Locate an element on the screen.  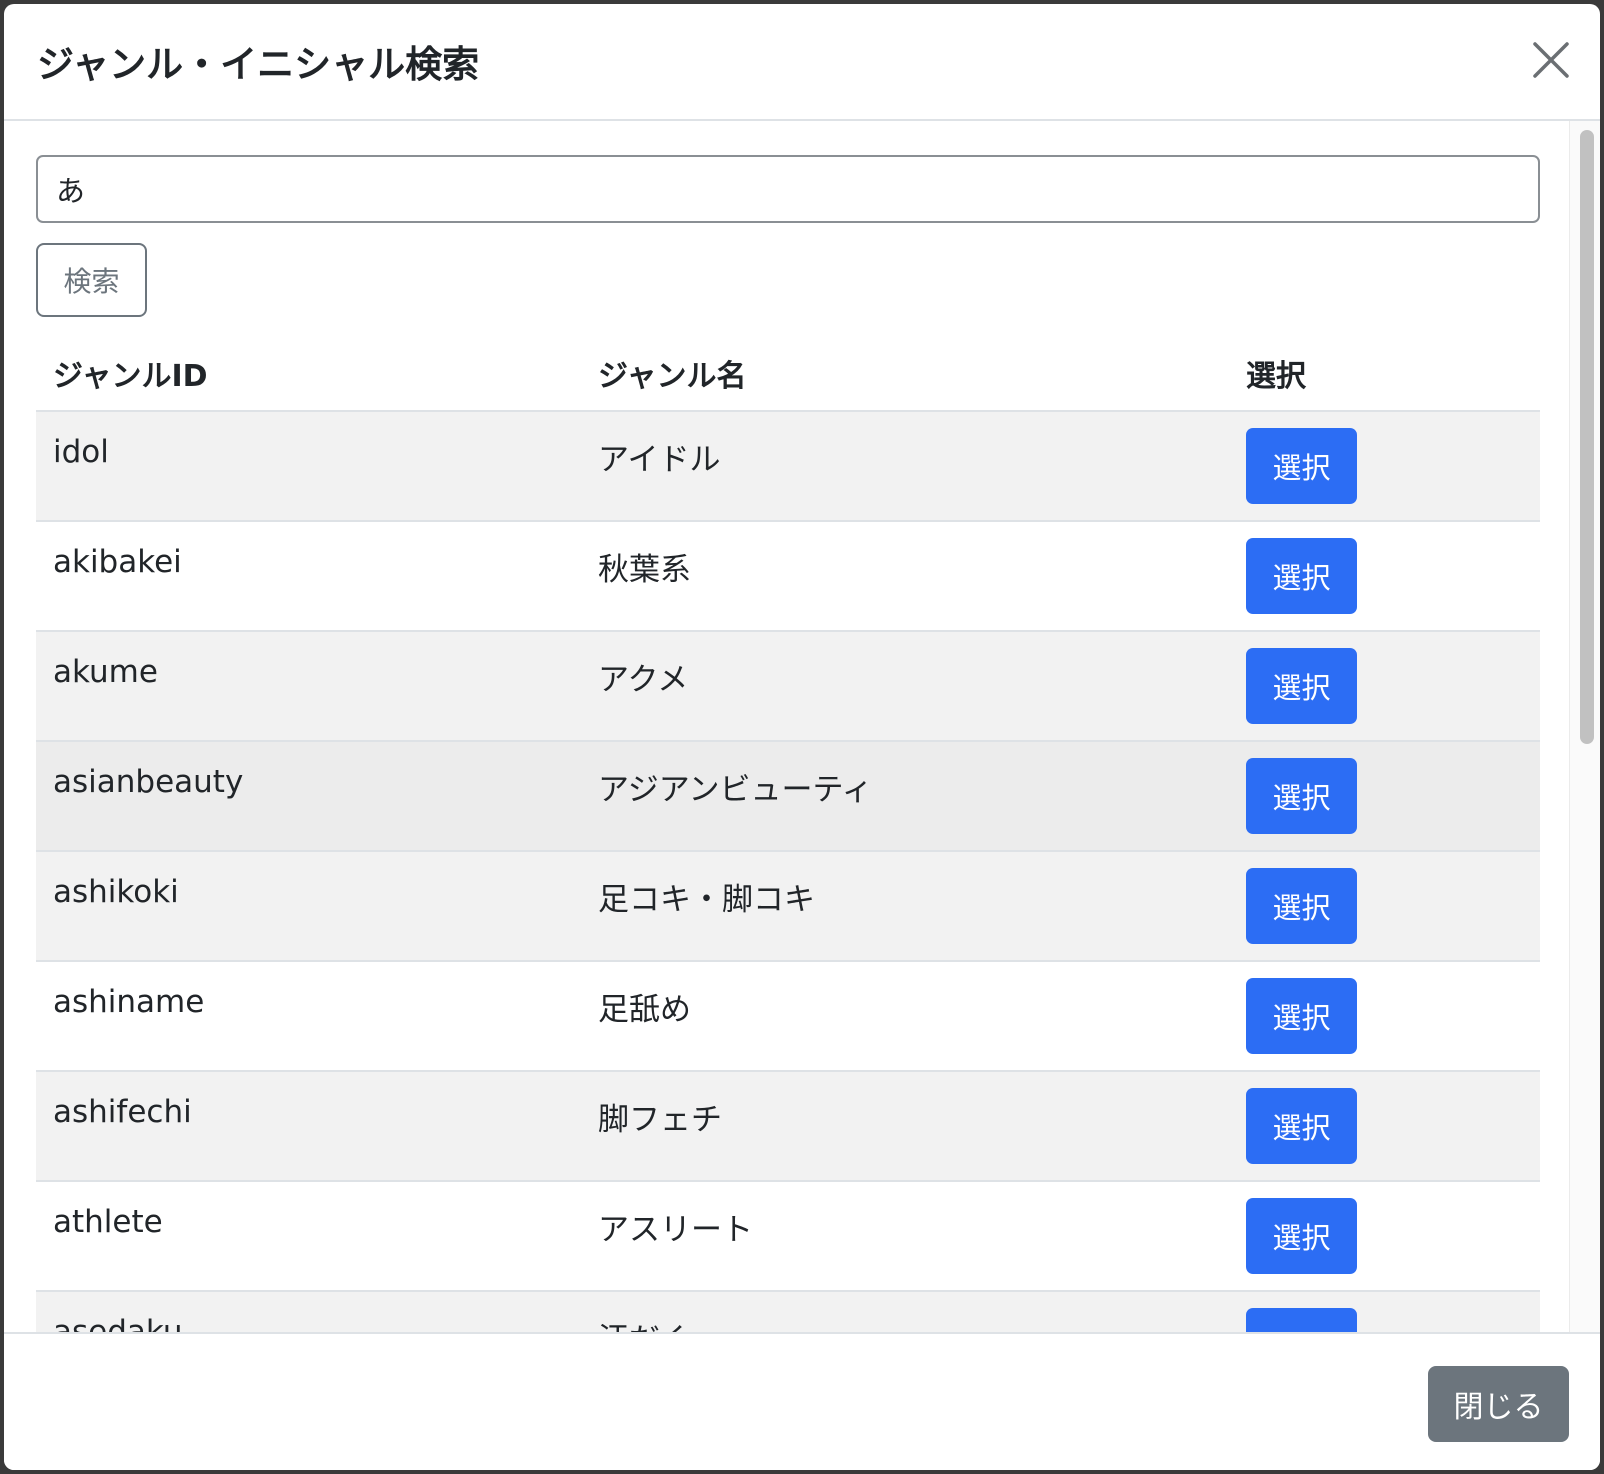
modal-footer: 閉じる is located at coordinates (802, 1401).